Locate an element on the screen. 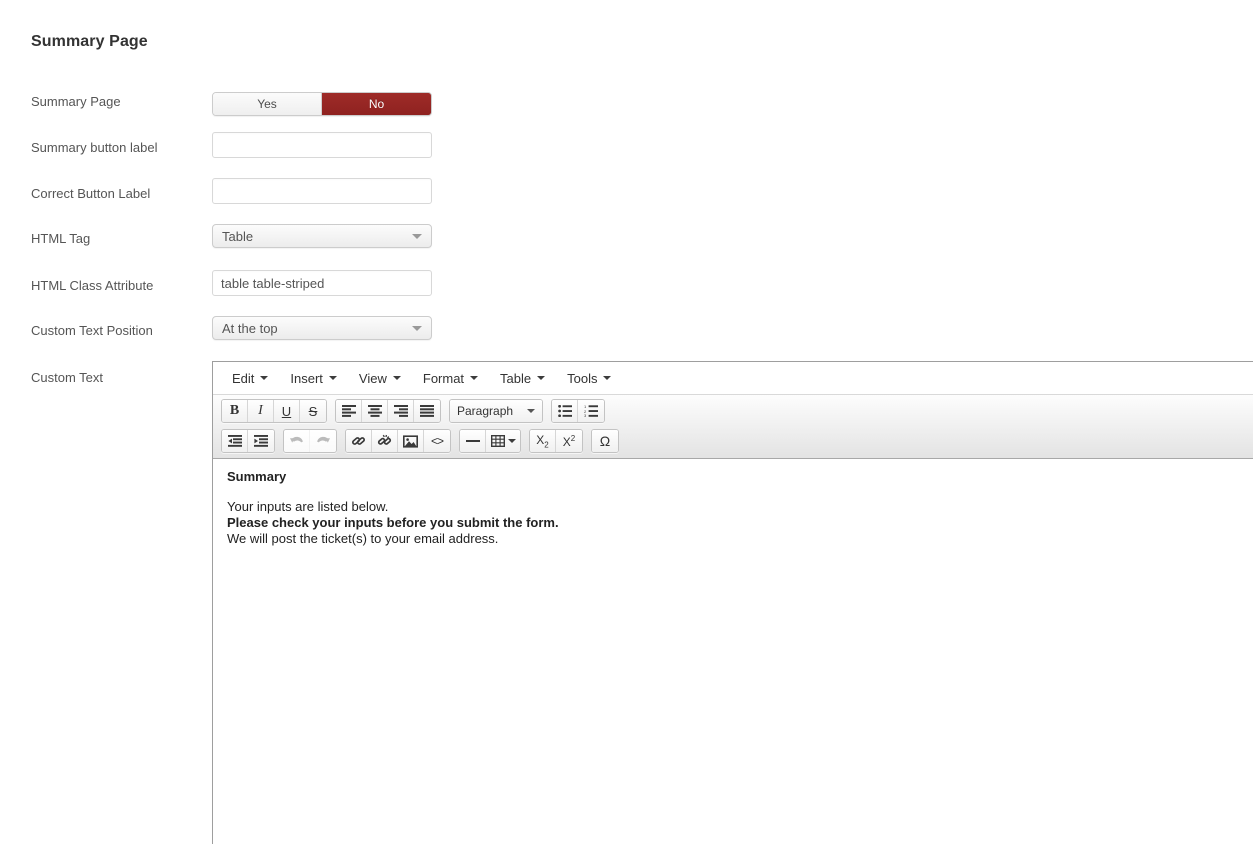  table-icon is located at coordinates (503, 441).